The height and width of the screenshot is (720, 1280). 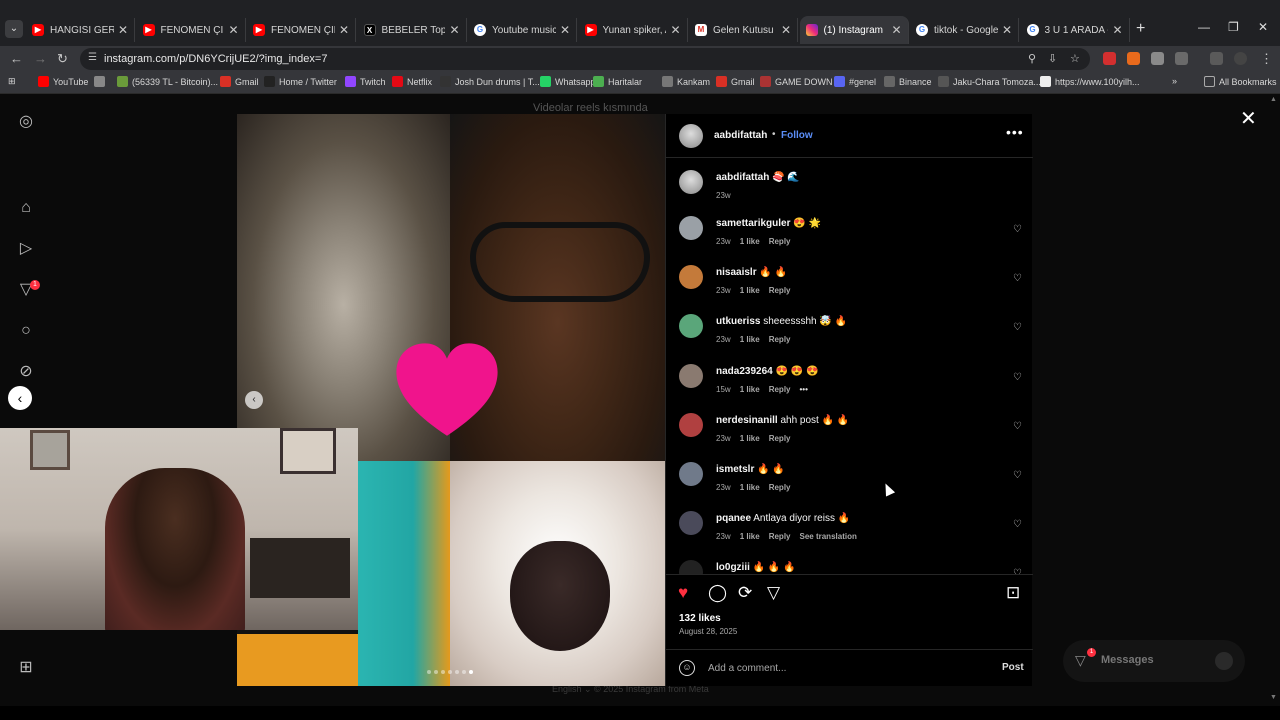 What do you see at coordinates (683, 593) in the screenshot?
I see `like-heart-icon: ♥` at bounding box center [683, 593].